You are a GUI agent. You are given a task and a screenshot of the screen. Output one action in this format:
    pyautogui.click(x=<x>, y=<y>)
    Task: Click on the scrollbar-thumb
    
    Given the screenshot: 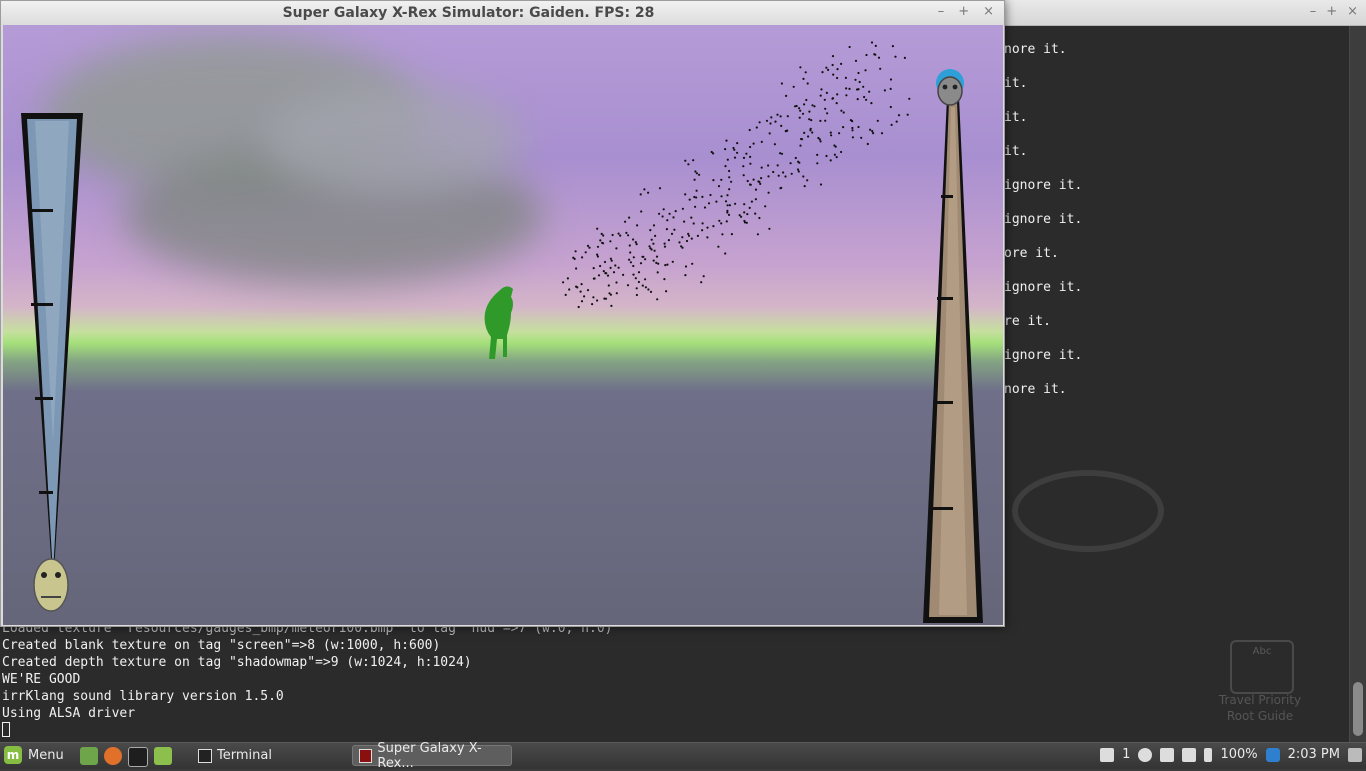 What is the action you would take?
    pyautogui.click(x=1358, y=709)
    